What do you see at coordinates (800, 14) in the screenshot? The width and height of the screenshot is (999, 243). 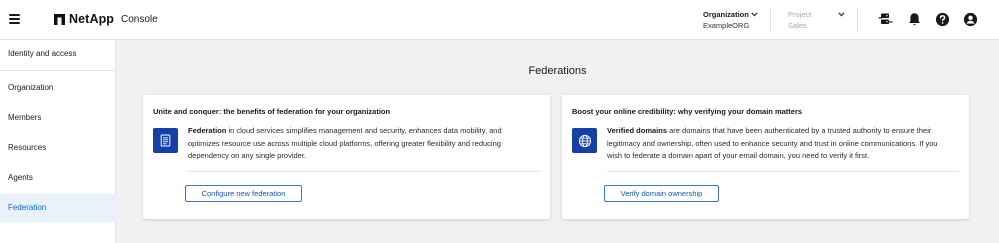 I see `project-label: Project` at bounding box center [800, 14].